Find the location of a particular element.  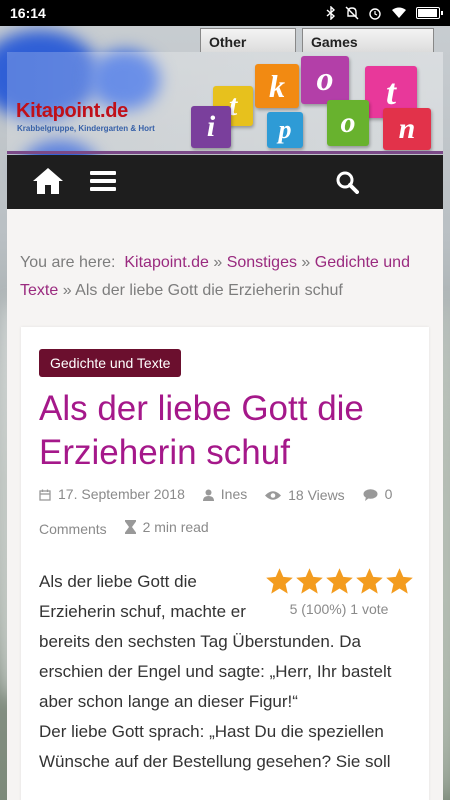

post-read-time: 2 min read is located at coordinates (166, 527).